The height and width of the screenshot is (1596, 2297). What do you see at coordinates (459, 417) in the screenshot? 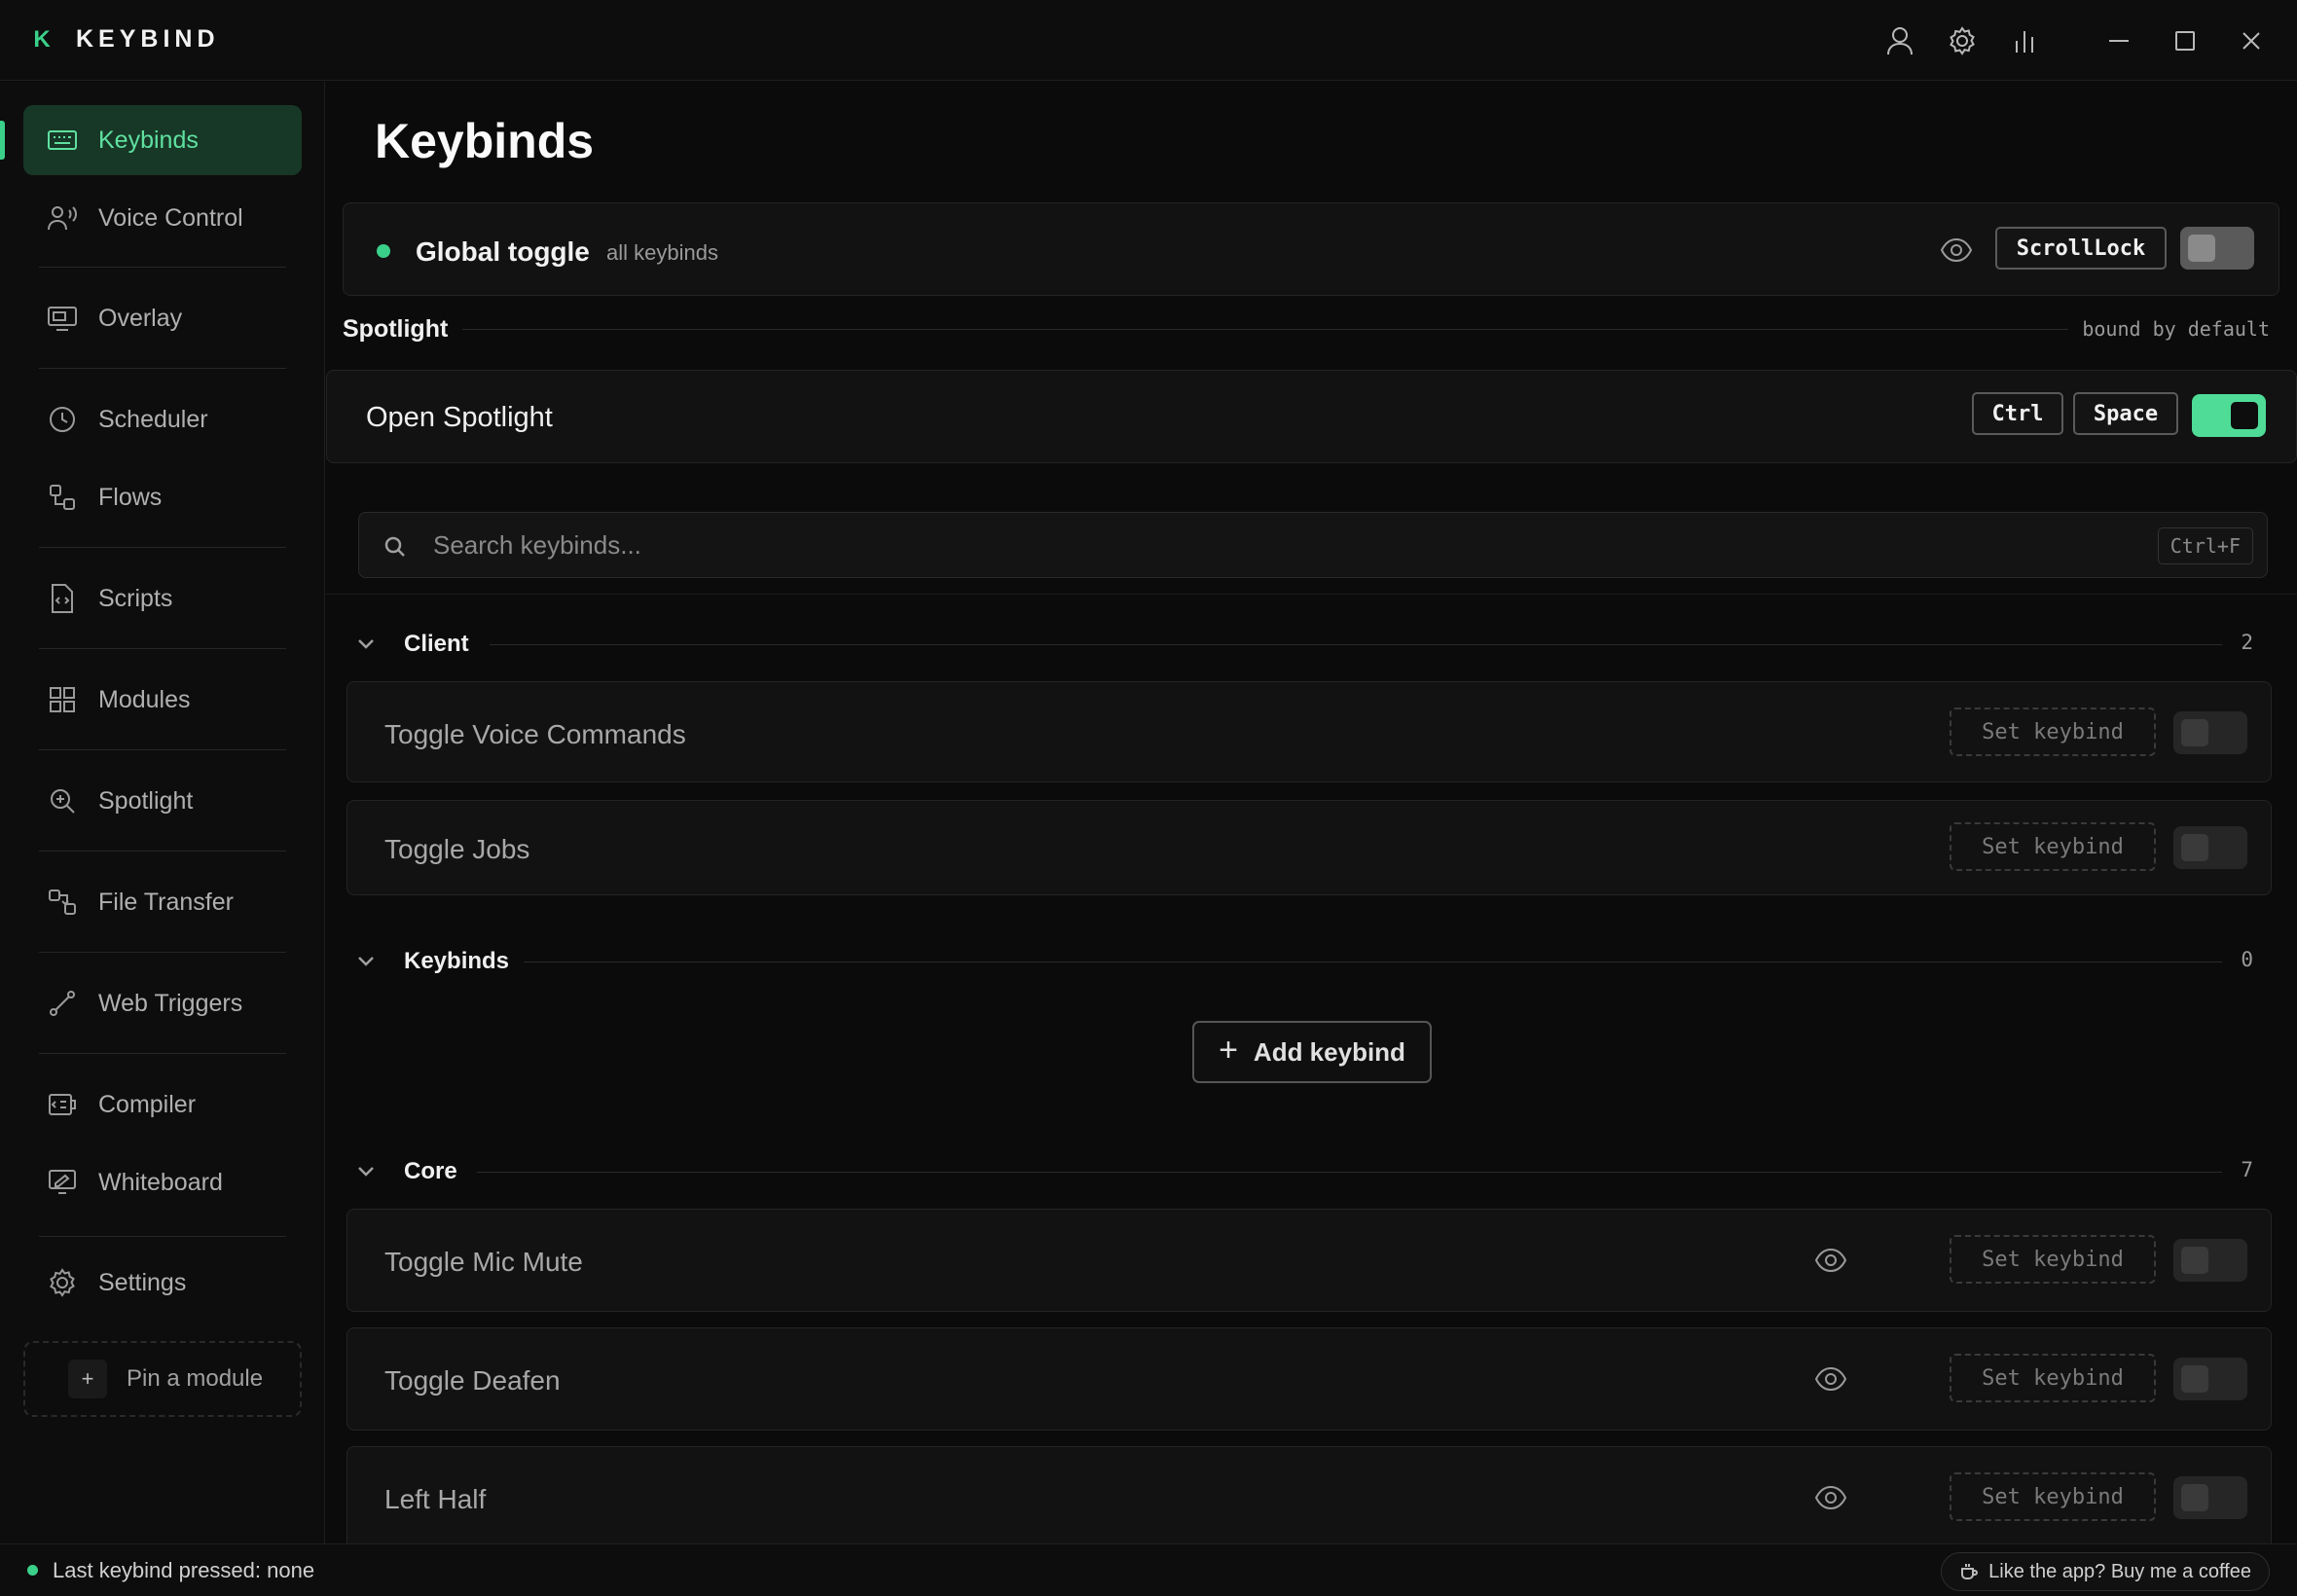
I see `open-spotlight-label: Open Spotlight` at bounding box center [459, 417].